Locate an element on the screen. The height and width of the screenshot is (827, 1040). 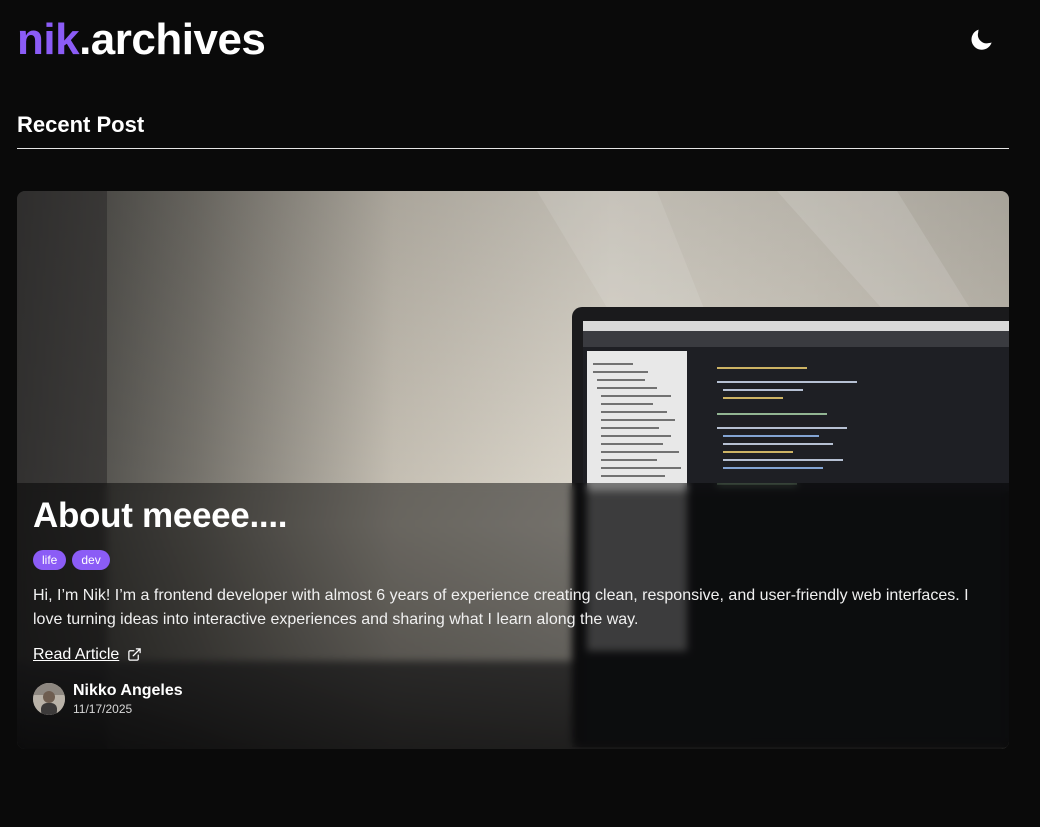
external-link-icon is located at coordinates (135, 654).